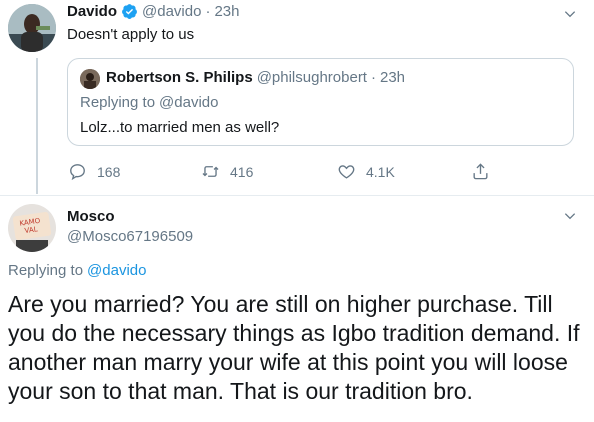 The width and height of the screenshot is (594, 422). Describe the element at coordinates (297, 195) in the screenshot. I see `tweet-divider` at that location.